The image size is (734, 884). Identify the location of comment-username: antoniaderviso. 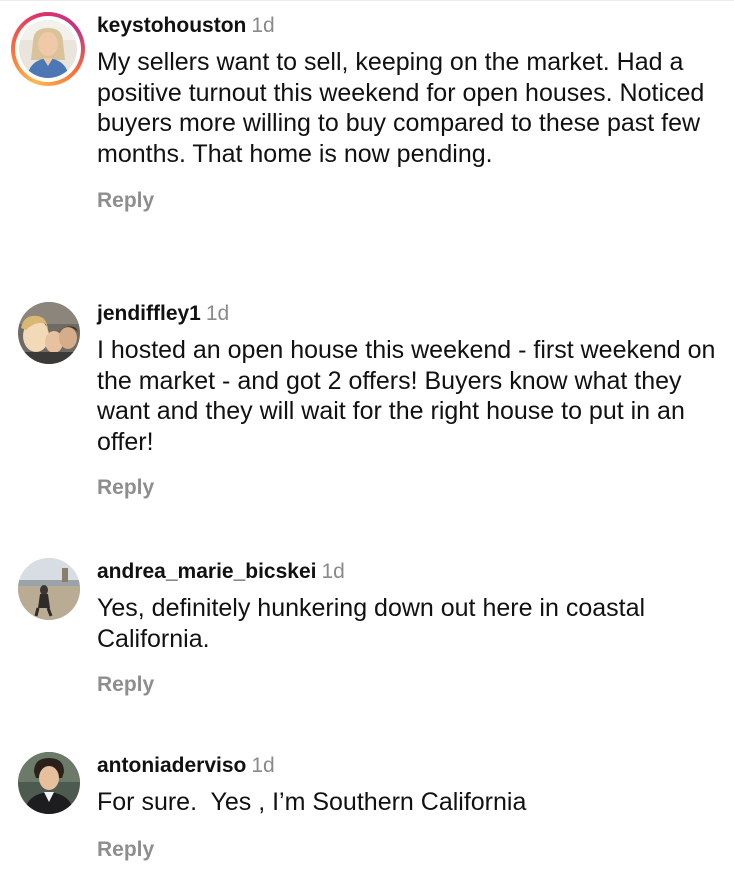
(171, 765).